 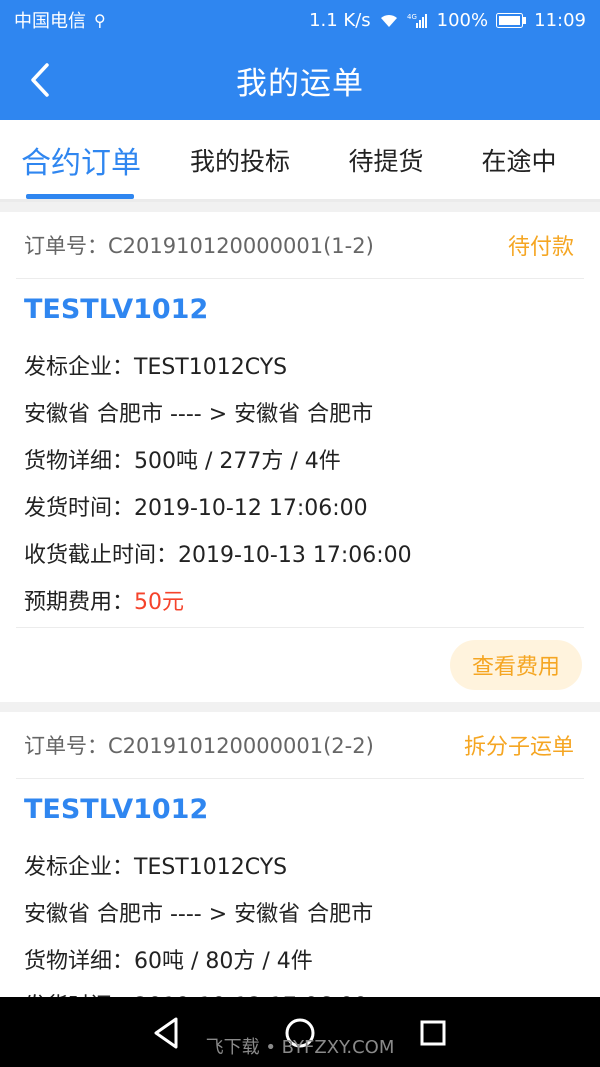 What do you see at coordinates (511, 20) in the screenshot?
I see `battery-icon` at bounding box center [511, 20].